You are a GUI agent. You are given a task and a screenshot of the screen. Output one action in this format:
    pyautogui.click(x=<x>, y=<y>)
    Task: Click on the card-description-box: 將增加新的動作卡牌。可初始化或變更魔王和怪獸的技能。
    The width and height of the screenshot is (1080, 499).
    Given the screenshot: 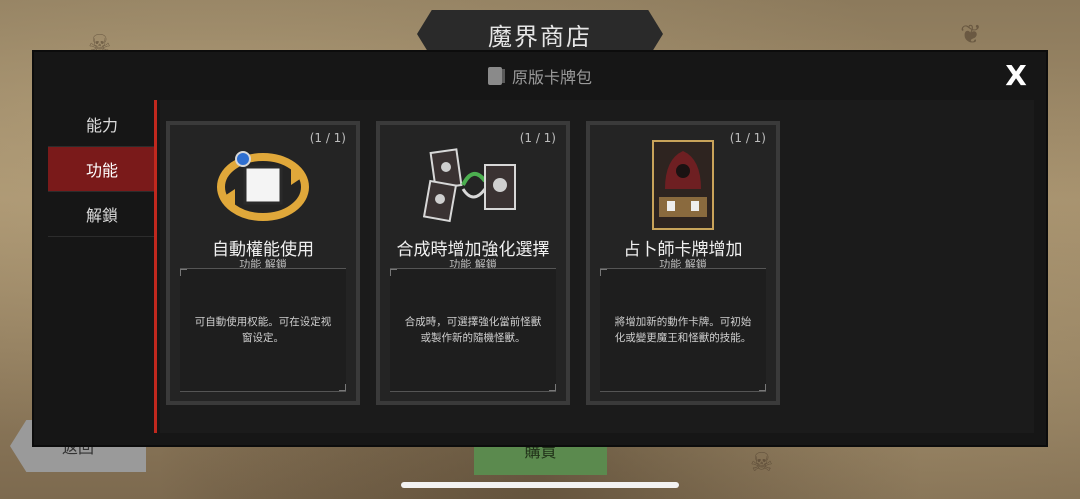 What is the action you would take?
    pyautogui.click(x=683, y=330)
    